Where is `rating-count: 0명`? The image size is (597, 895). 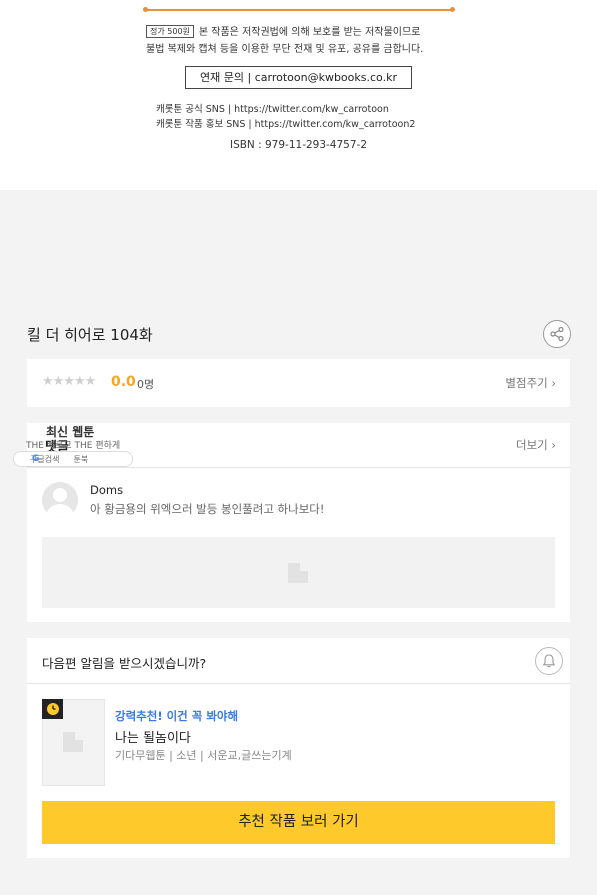
rating-count: 0명 is located at coordinates (146, 384).